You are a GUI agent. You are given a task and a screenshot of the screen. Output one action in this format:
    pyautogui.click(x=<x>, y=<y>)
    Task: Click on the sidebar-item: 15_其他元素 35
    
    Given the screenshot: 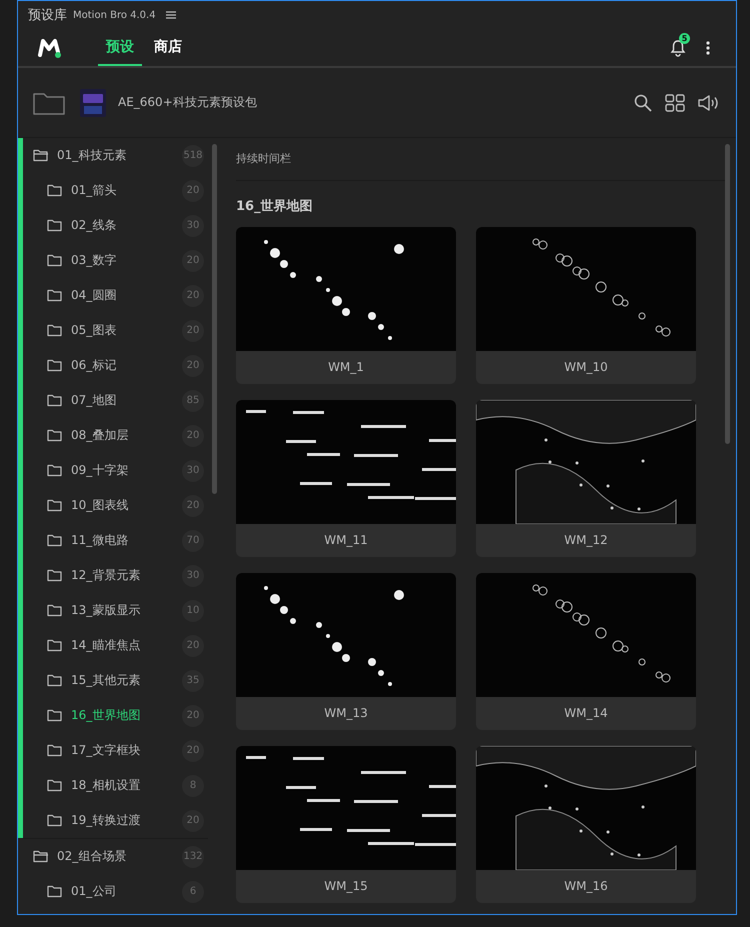 What is the action you would take?
    pyautogui.click(x=115, y=680)
    